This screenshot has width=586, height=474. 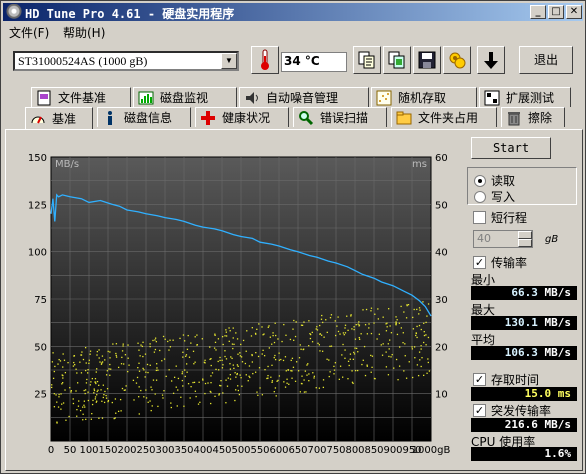 I want to click on menu-file: 文件(F), so click(x=29, y=32).